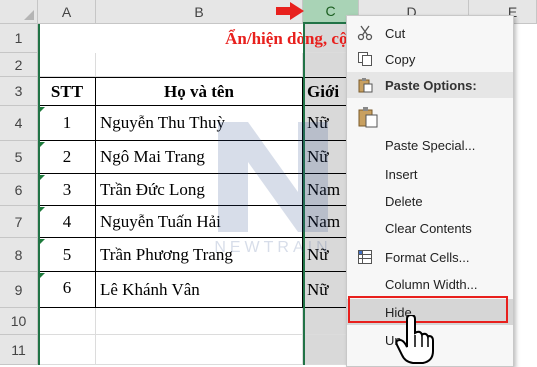 Image resolution: width=537 pixels, height=367 pixels. I want to click on menu-item-label: Insert, so click(401, 174).